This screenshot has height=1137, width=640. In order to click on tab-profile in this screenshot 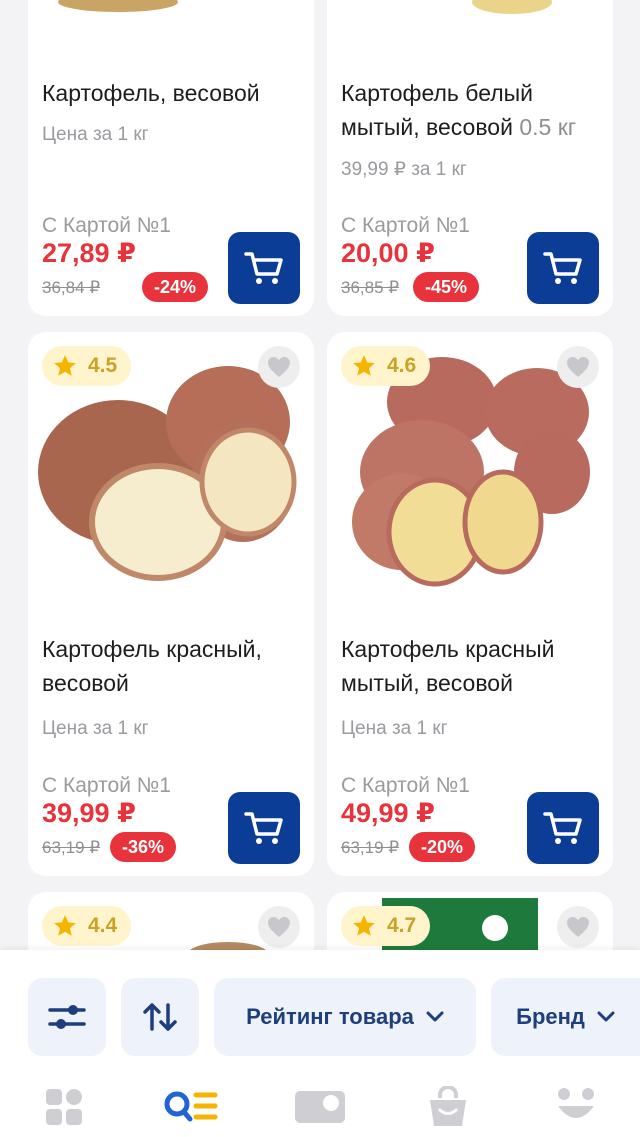, I will do `click(576, 1107)`.